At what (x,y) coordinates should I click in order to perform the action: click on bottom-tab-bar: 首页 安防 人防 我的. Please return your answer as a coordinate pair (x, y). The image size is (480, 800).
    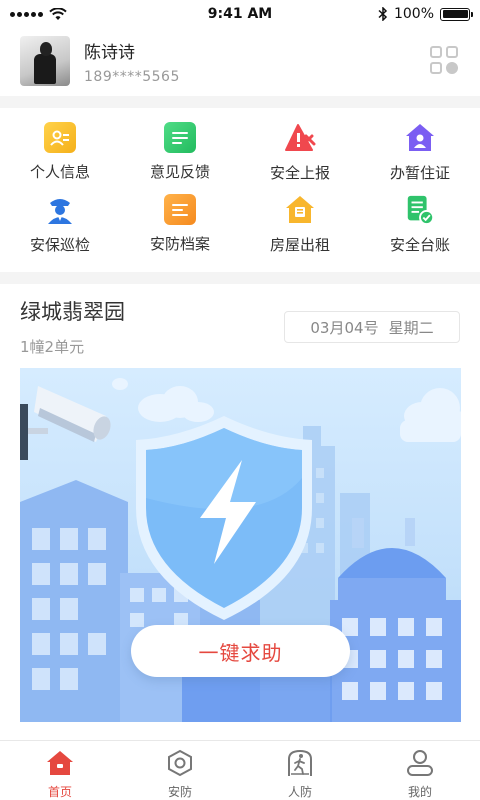
    Looking at the image, I should click on (240, 770).